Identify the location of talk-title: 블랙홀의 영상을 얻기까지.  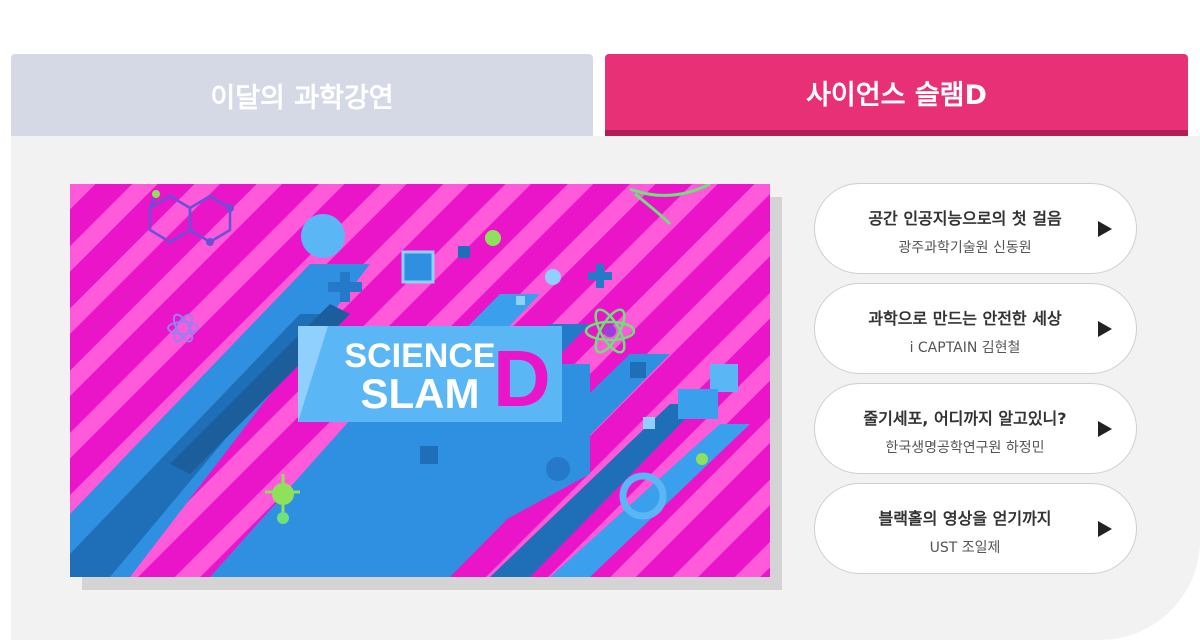
(965, 518).